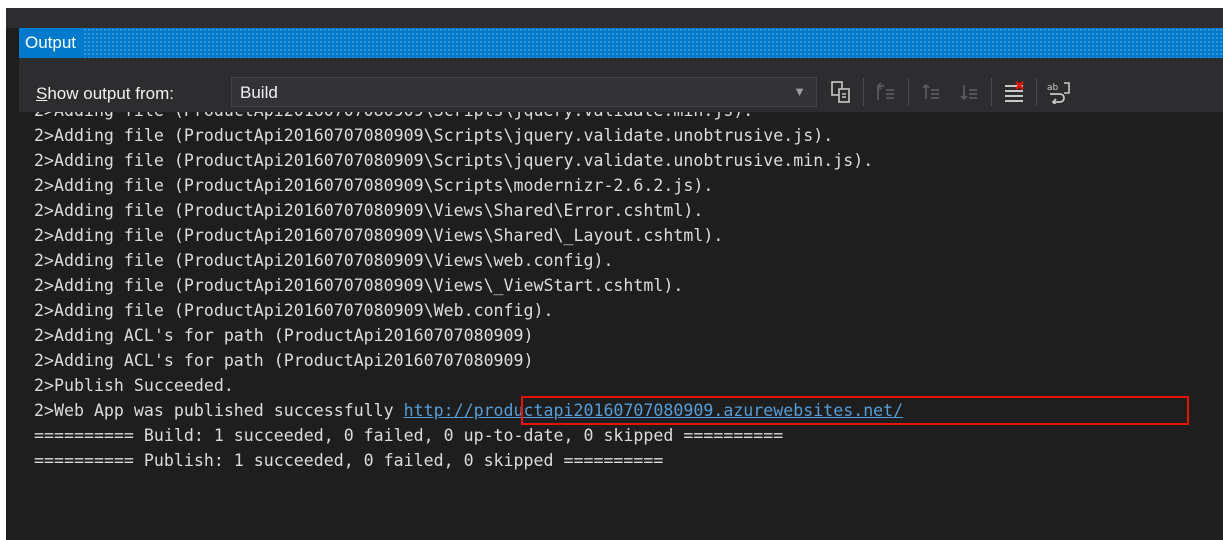 This screenshot has height=540, width=1223. Describe the element at coordinates (886, 92) in the screenshot. I see `prev-message-icon` at that location.